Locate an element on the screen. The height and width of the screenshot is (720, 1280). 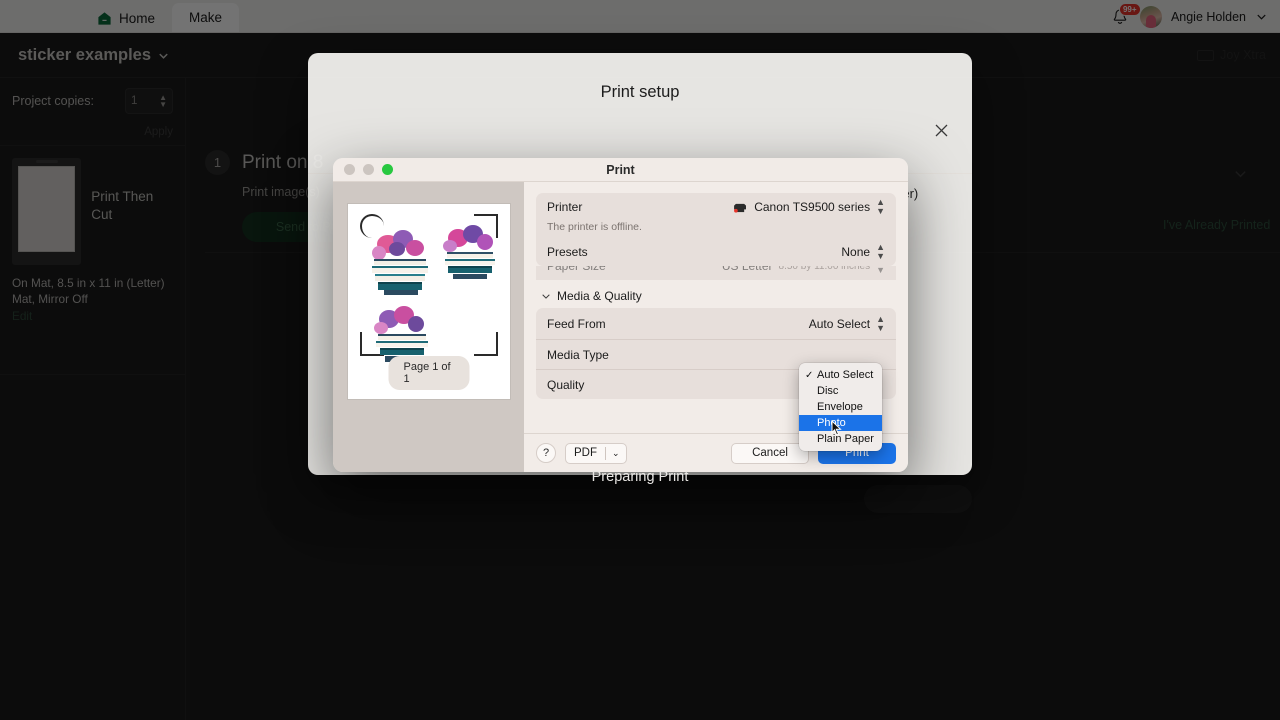
page-indicator: Page 1 of 1 is located at coordinates (429, 373).